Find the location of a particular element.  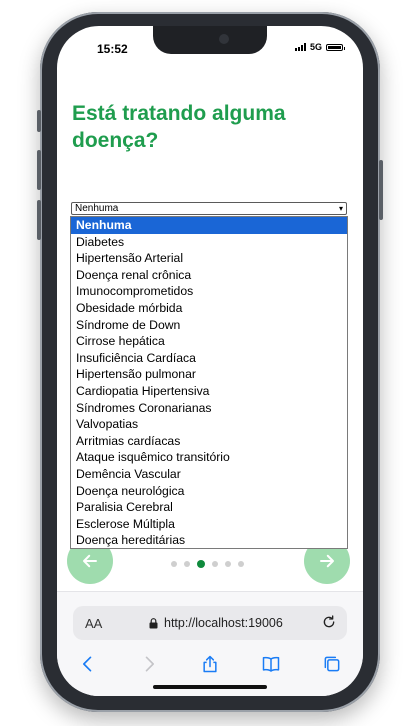

option-demencia-vascular: Demência Vascular is located at coordinates (209, 474).